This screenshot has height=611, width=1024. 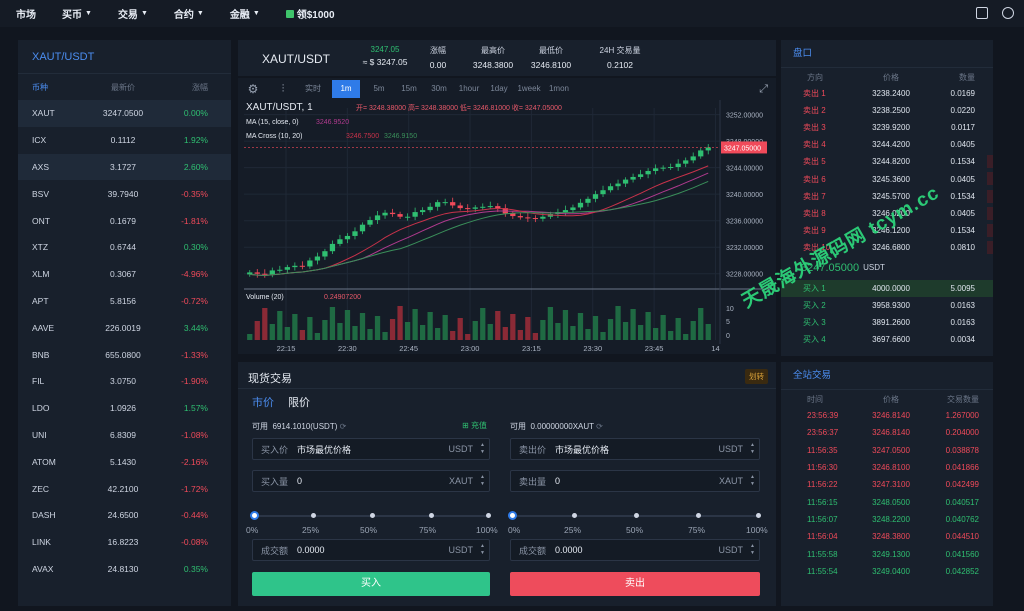 What do you see at coordinates (887, 339) in the screenshot?
I see `bid-row: 买入 4 3697.6600 0.0034` at bounding box center [887, 339].